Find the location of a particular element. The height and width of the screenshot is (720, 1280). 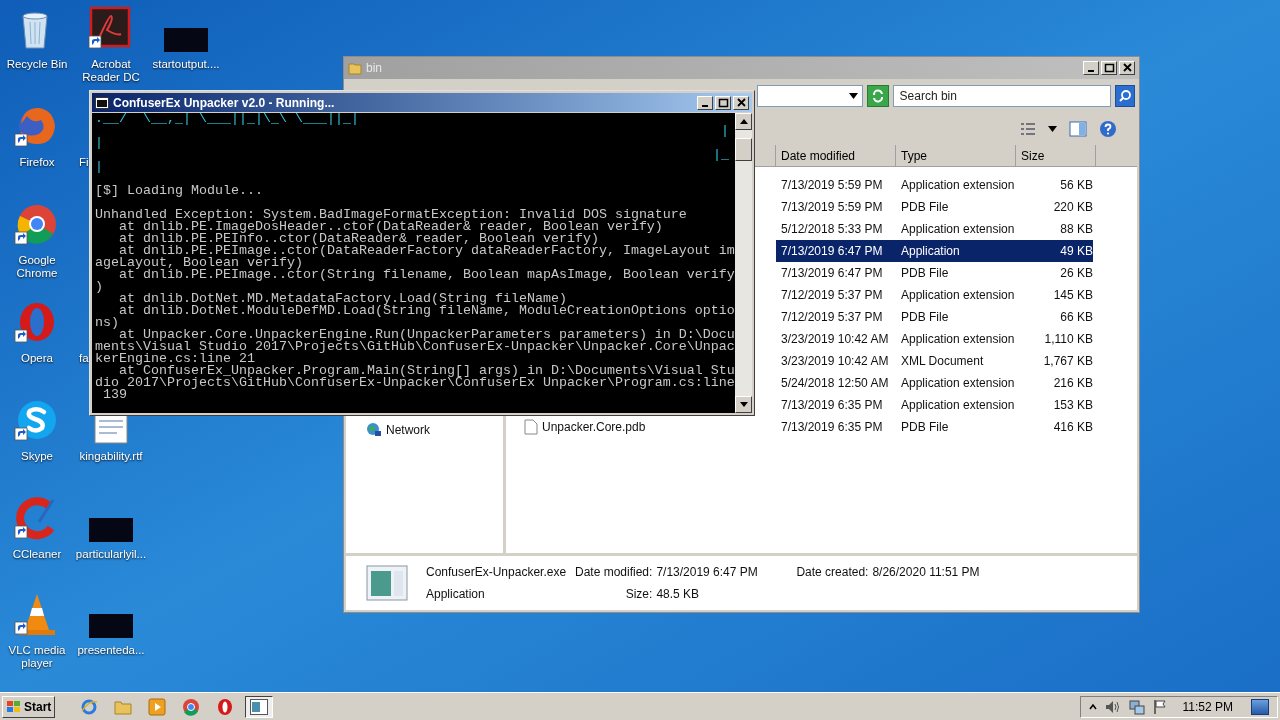

column-header: Date modified is located at coordinates (836, 155).